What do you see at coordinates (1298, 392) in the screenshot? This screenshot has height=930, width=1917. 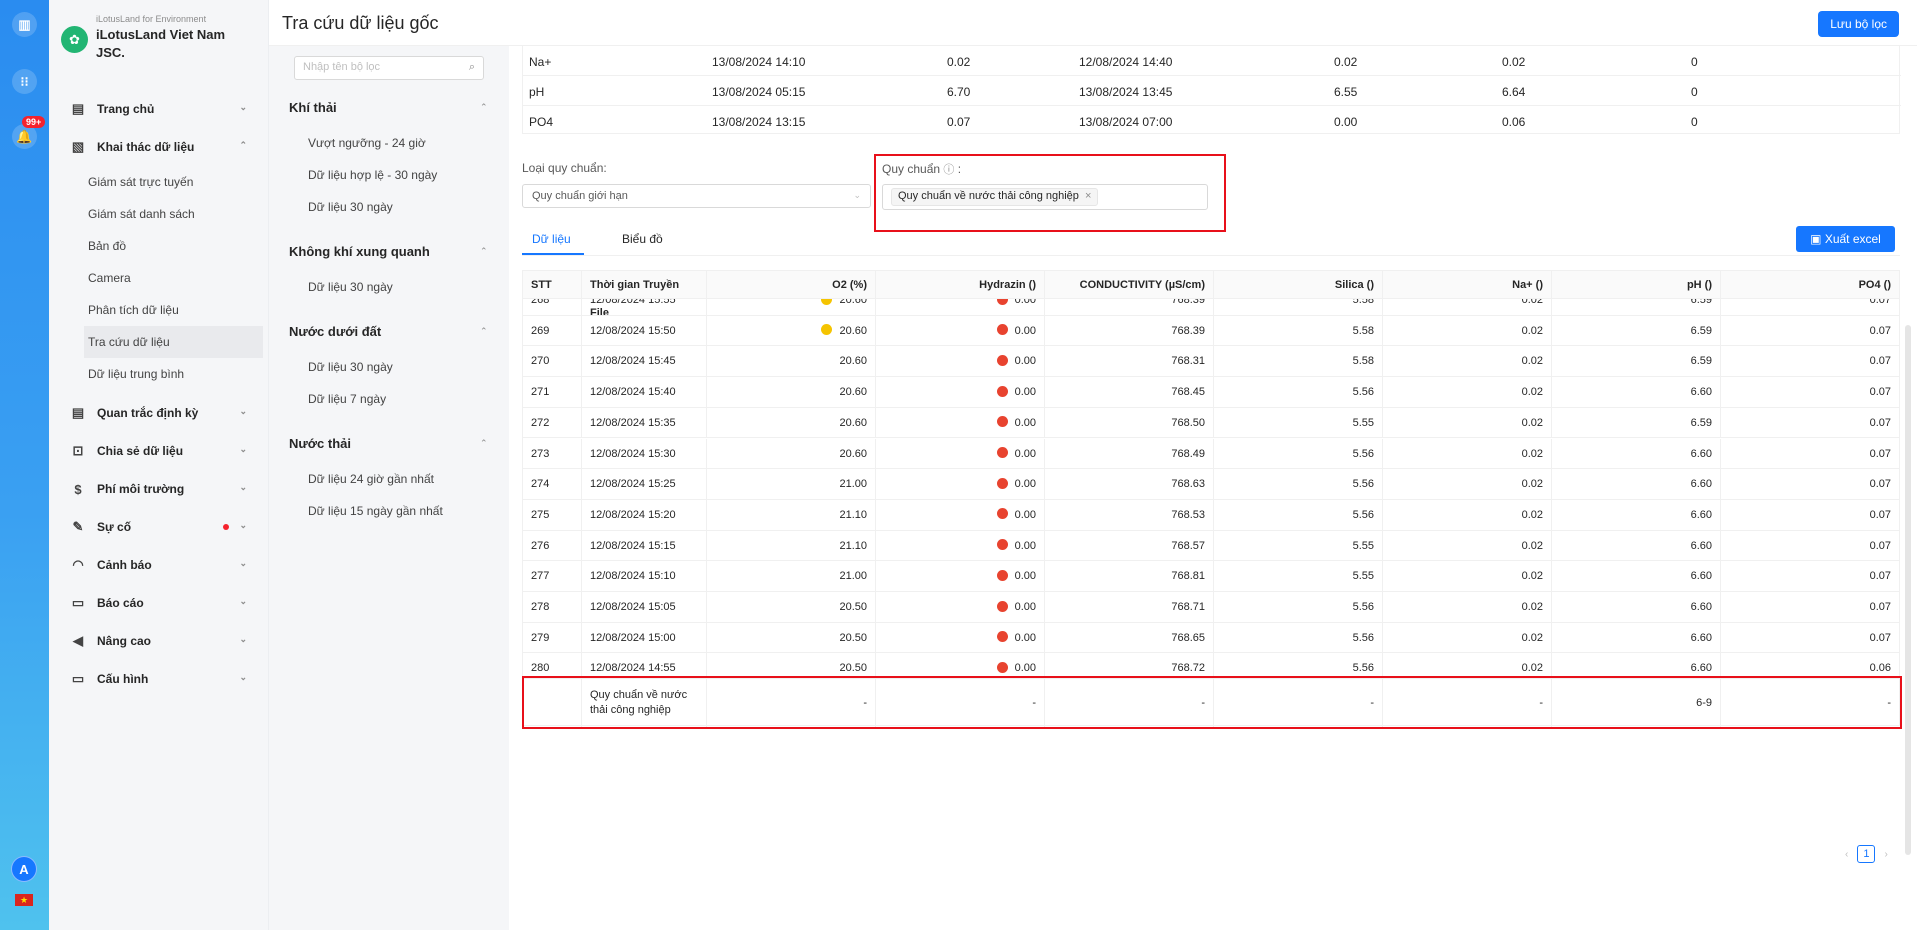 I see `table-cell-si: 5.56` at bounding box center [1298, 392].